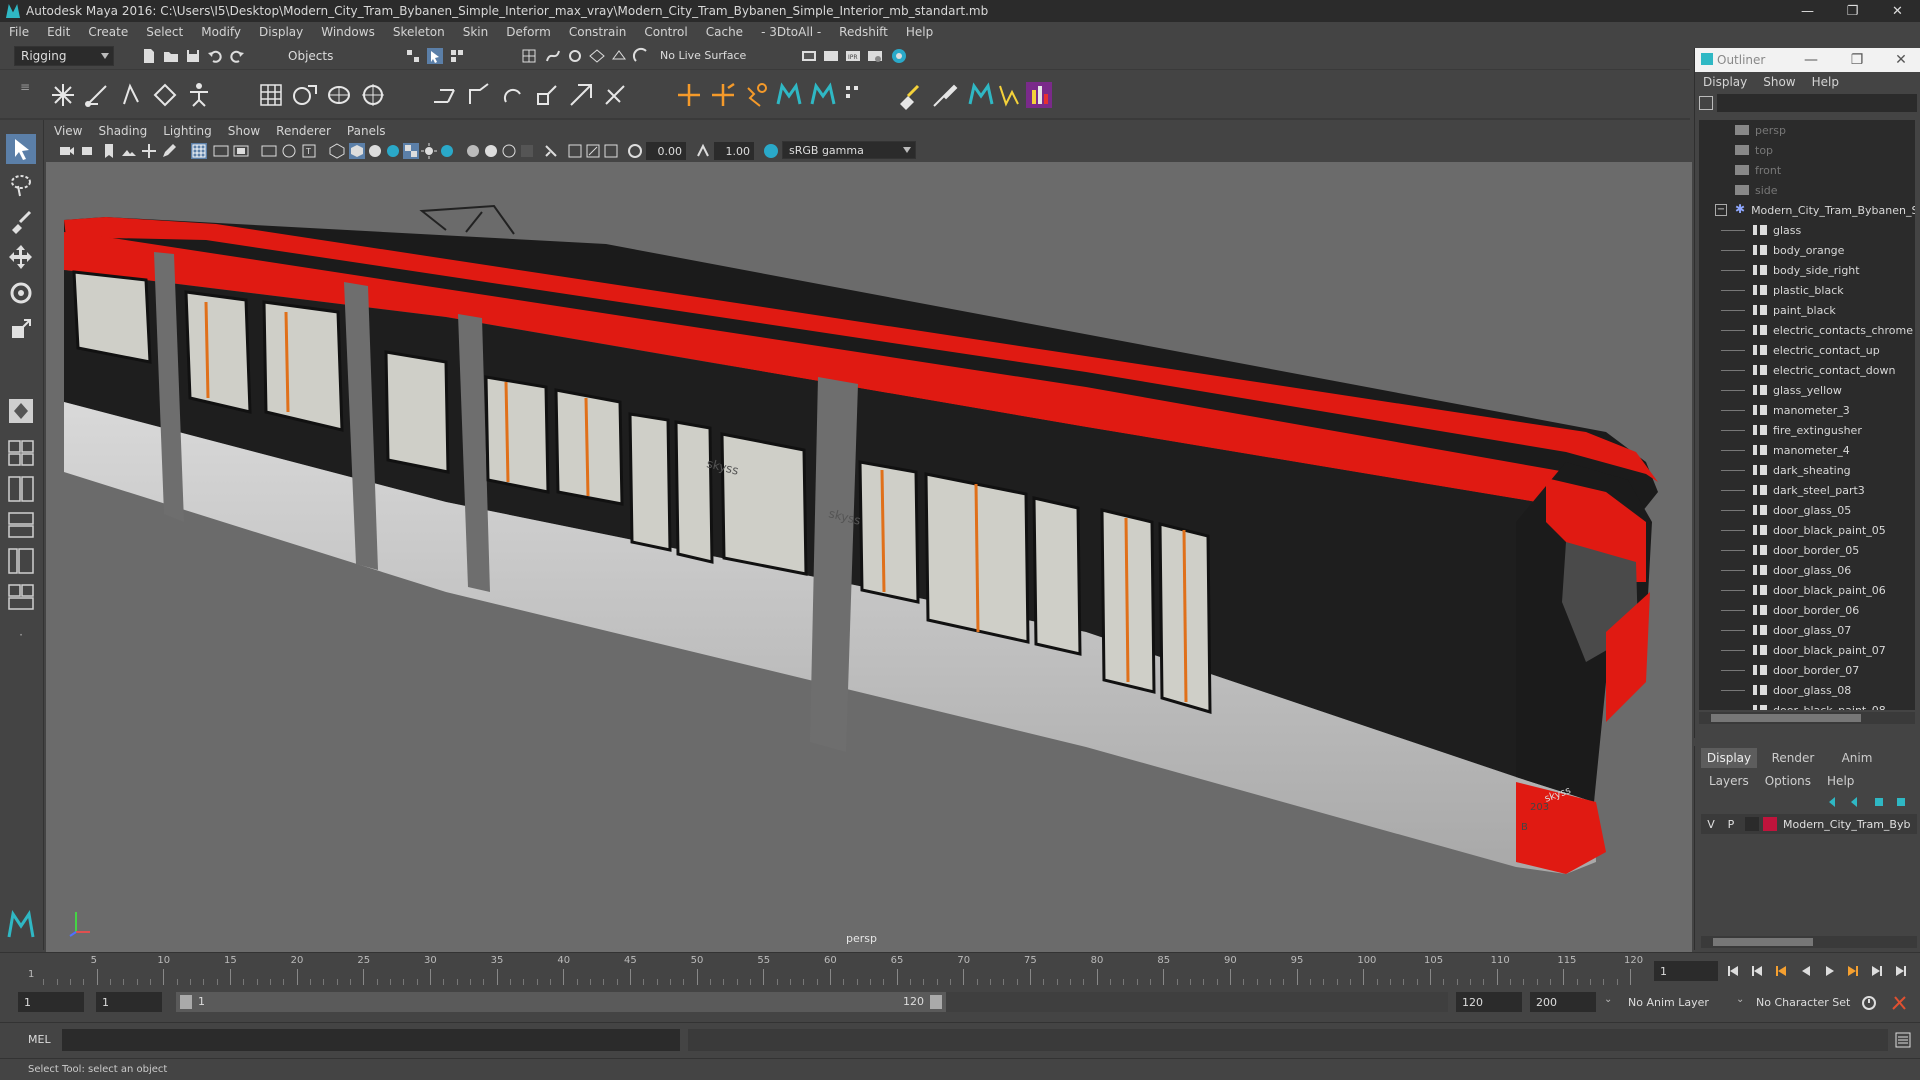 The image size is (1920, 1080). Describe the element at coordinates (1686, 971) in the screenshot. I see `current-frame-field: 1` at that location.